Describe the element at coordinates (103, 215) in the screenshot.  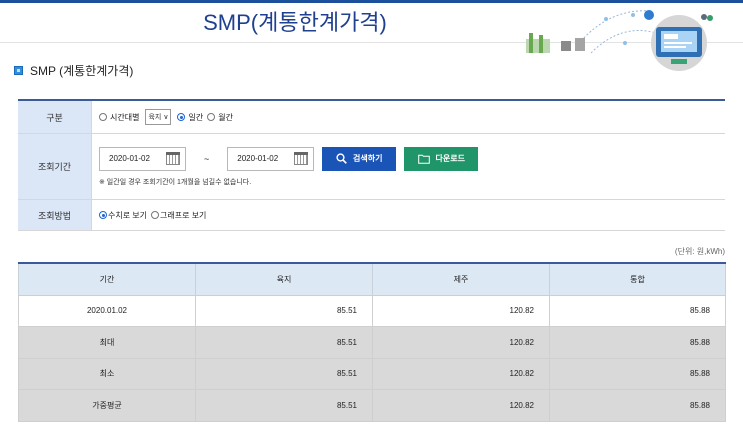
I see `radio-numeric` at that location.